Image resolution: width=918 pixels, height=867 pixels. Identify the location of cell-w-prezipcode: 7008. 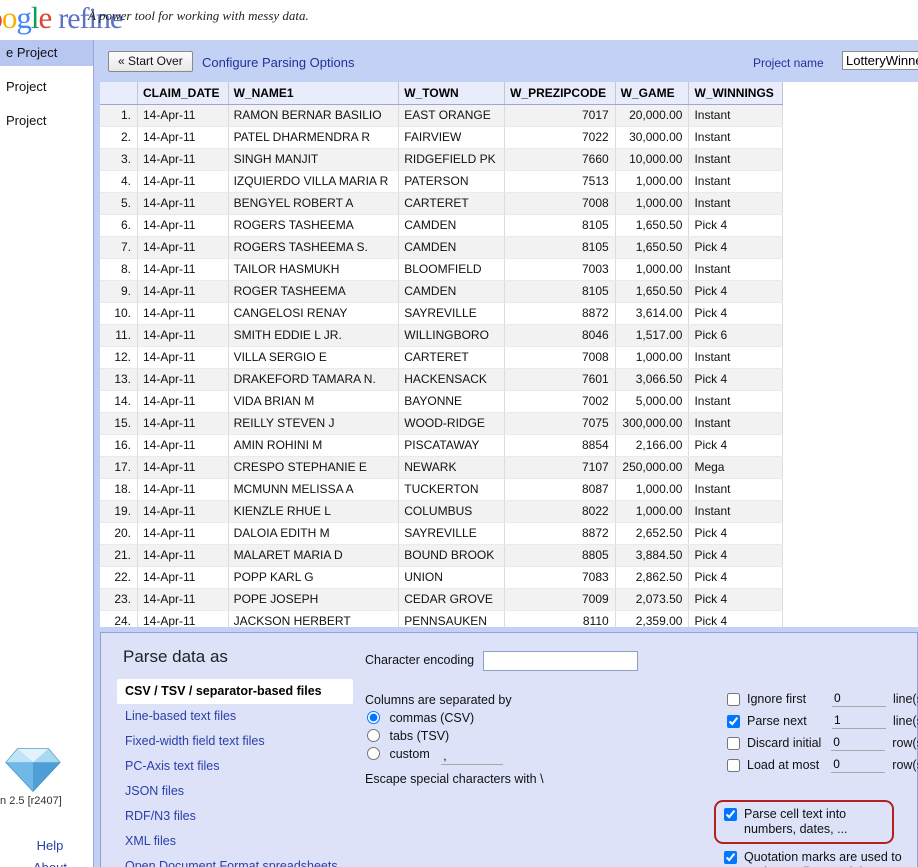
(560, 203).